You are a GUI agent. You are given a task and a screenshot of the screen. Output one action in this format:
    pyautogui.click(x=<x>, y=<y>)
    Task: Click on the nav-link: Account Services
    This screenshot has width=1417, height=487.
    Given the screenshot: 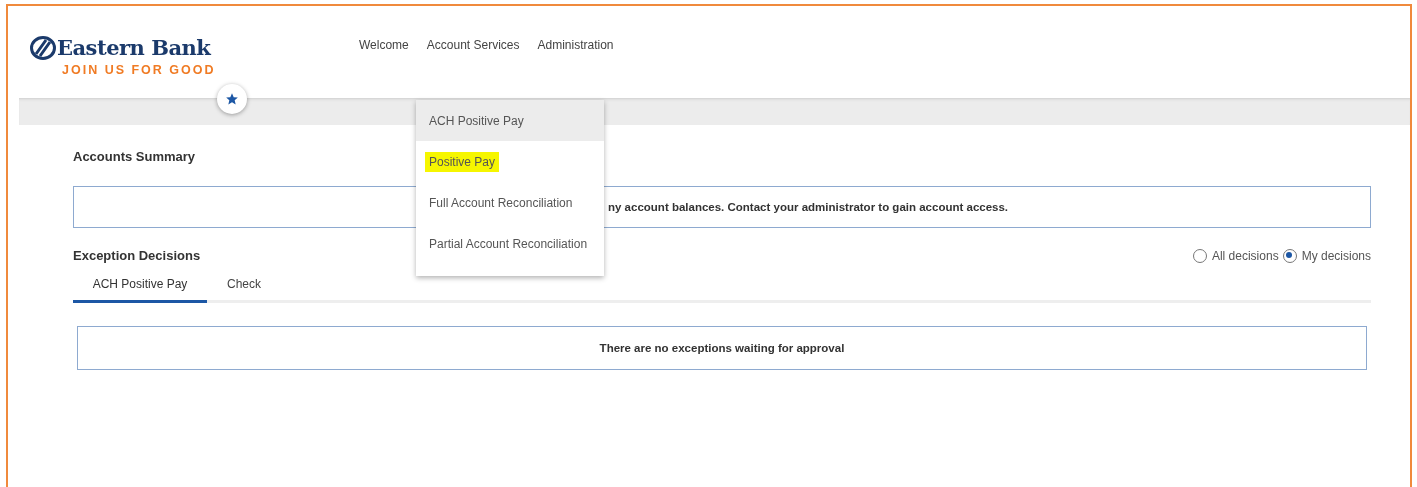 What is the action you would take?
    pyautogui.click(x=473, y=45)
    